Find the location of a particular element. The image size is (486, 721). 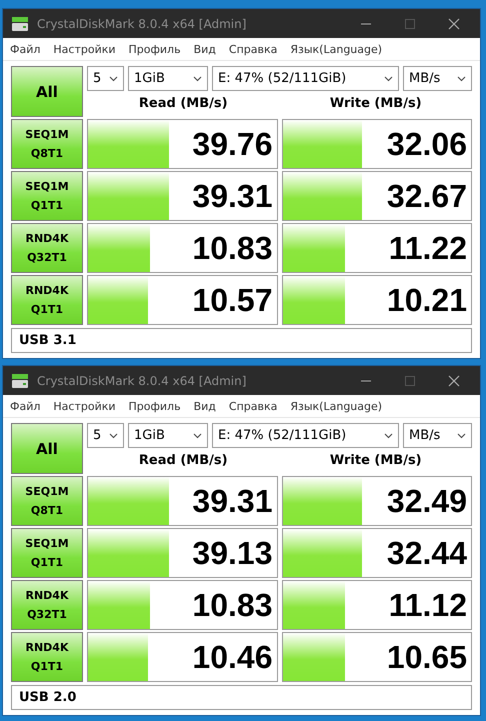

result-value: 32.44 is located at coordinates (426, 553).